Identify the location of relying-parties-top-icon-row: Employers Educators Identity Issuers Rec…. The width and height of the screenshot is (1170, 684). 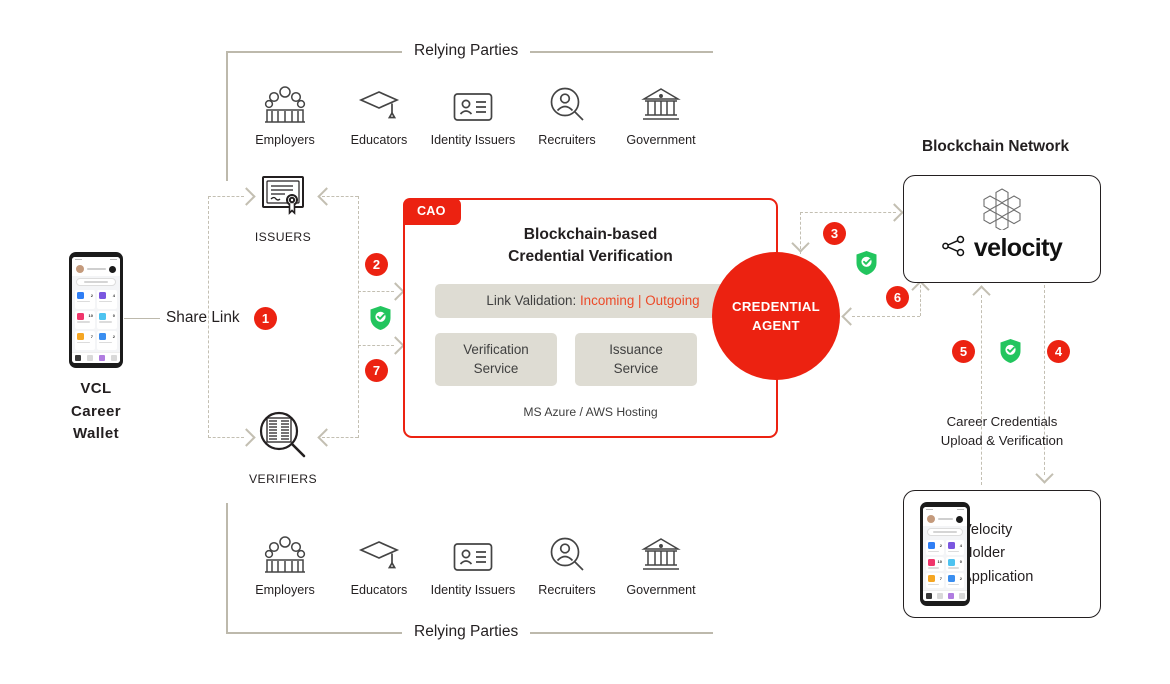
(473, 112).